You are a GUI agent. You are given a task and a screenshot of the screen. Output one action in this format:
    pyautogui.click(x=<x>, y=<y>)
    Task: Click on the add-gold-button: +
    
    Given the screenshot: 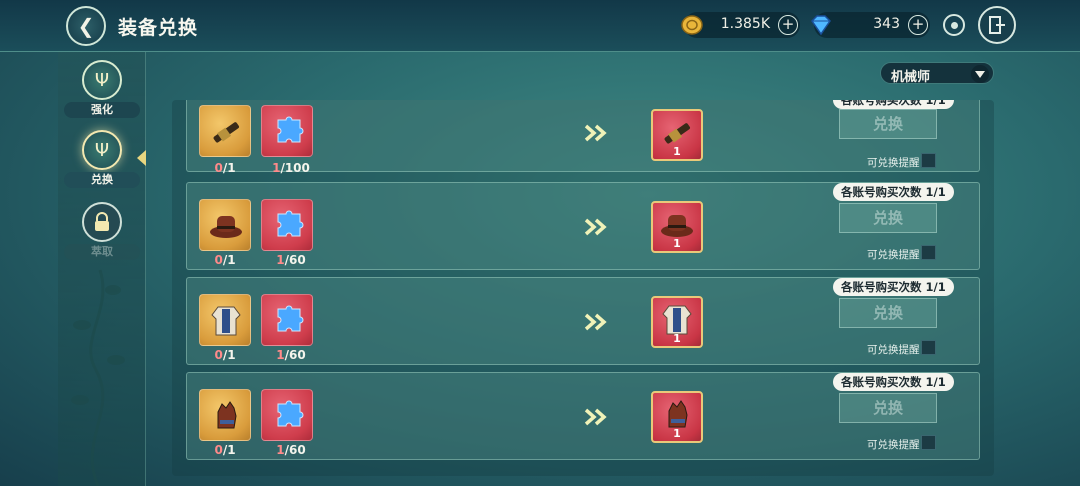 What is the action you would take?
    pyautogui.click(x=788, y=25)
    